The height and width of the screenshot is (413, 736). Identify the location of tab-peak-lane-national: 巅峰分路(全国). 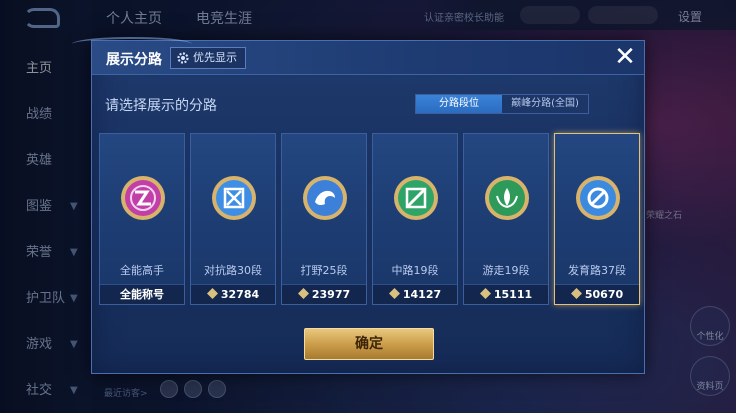
(545, 104).